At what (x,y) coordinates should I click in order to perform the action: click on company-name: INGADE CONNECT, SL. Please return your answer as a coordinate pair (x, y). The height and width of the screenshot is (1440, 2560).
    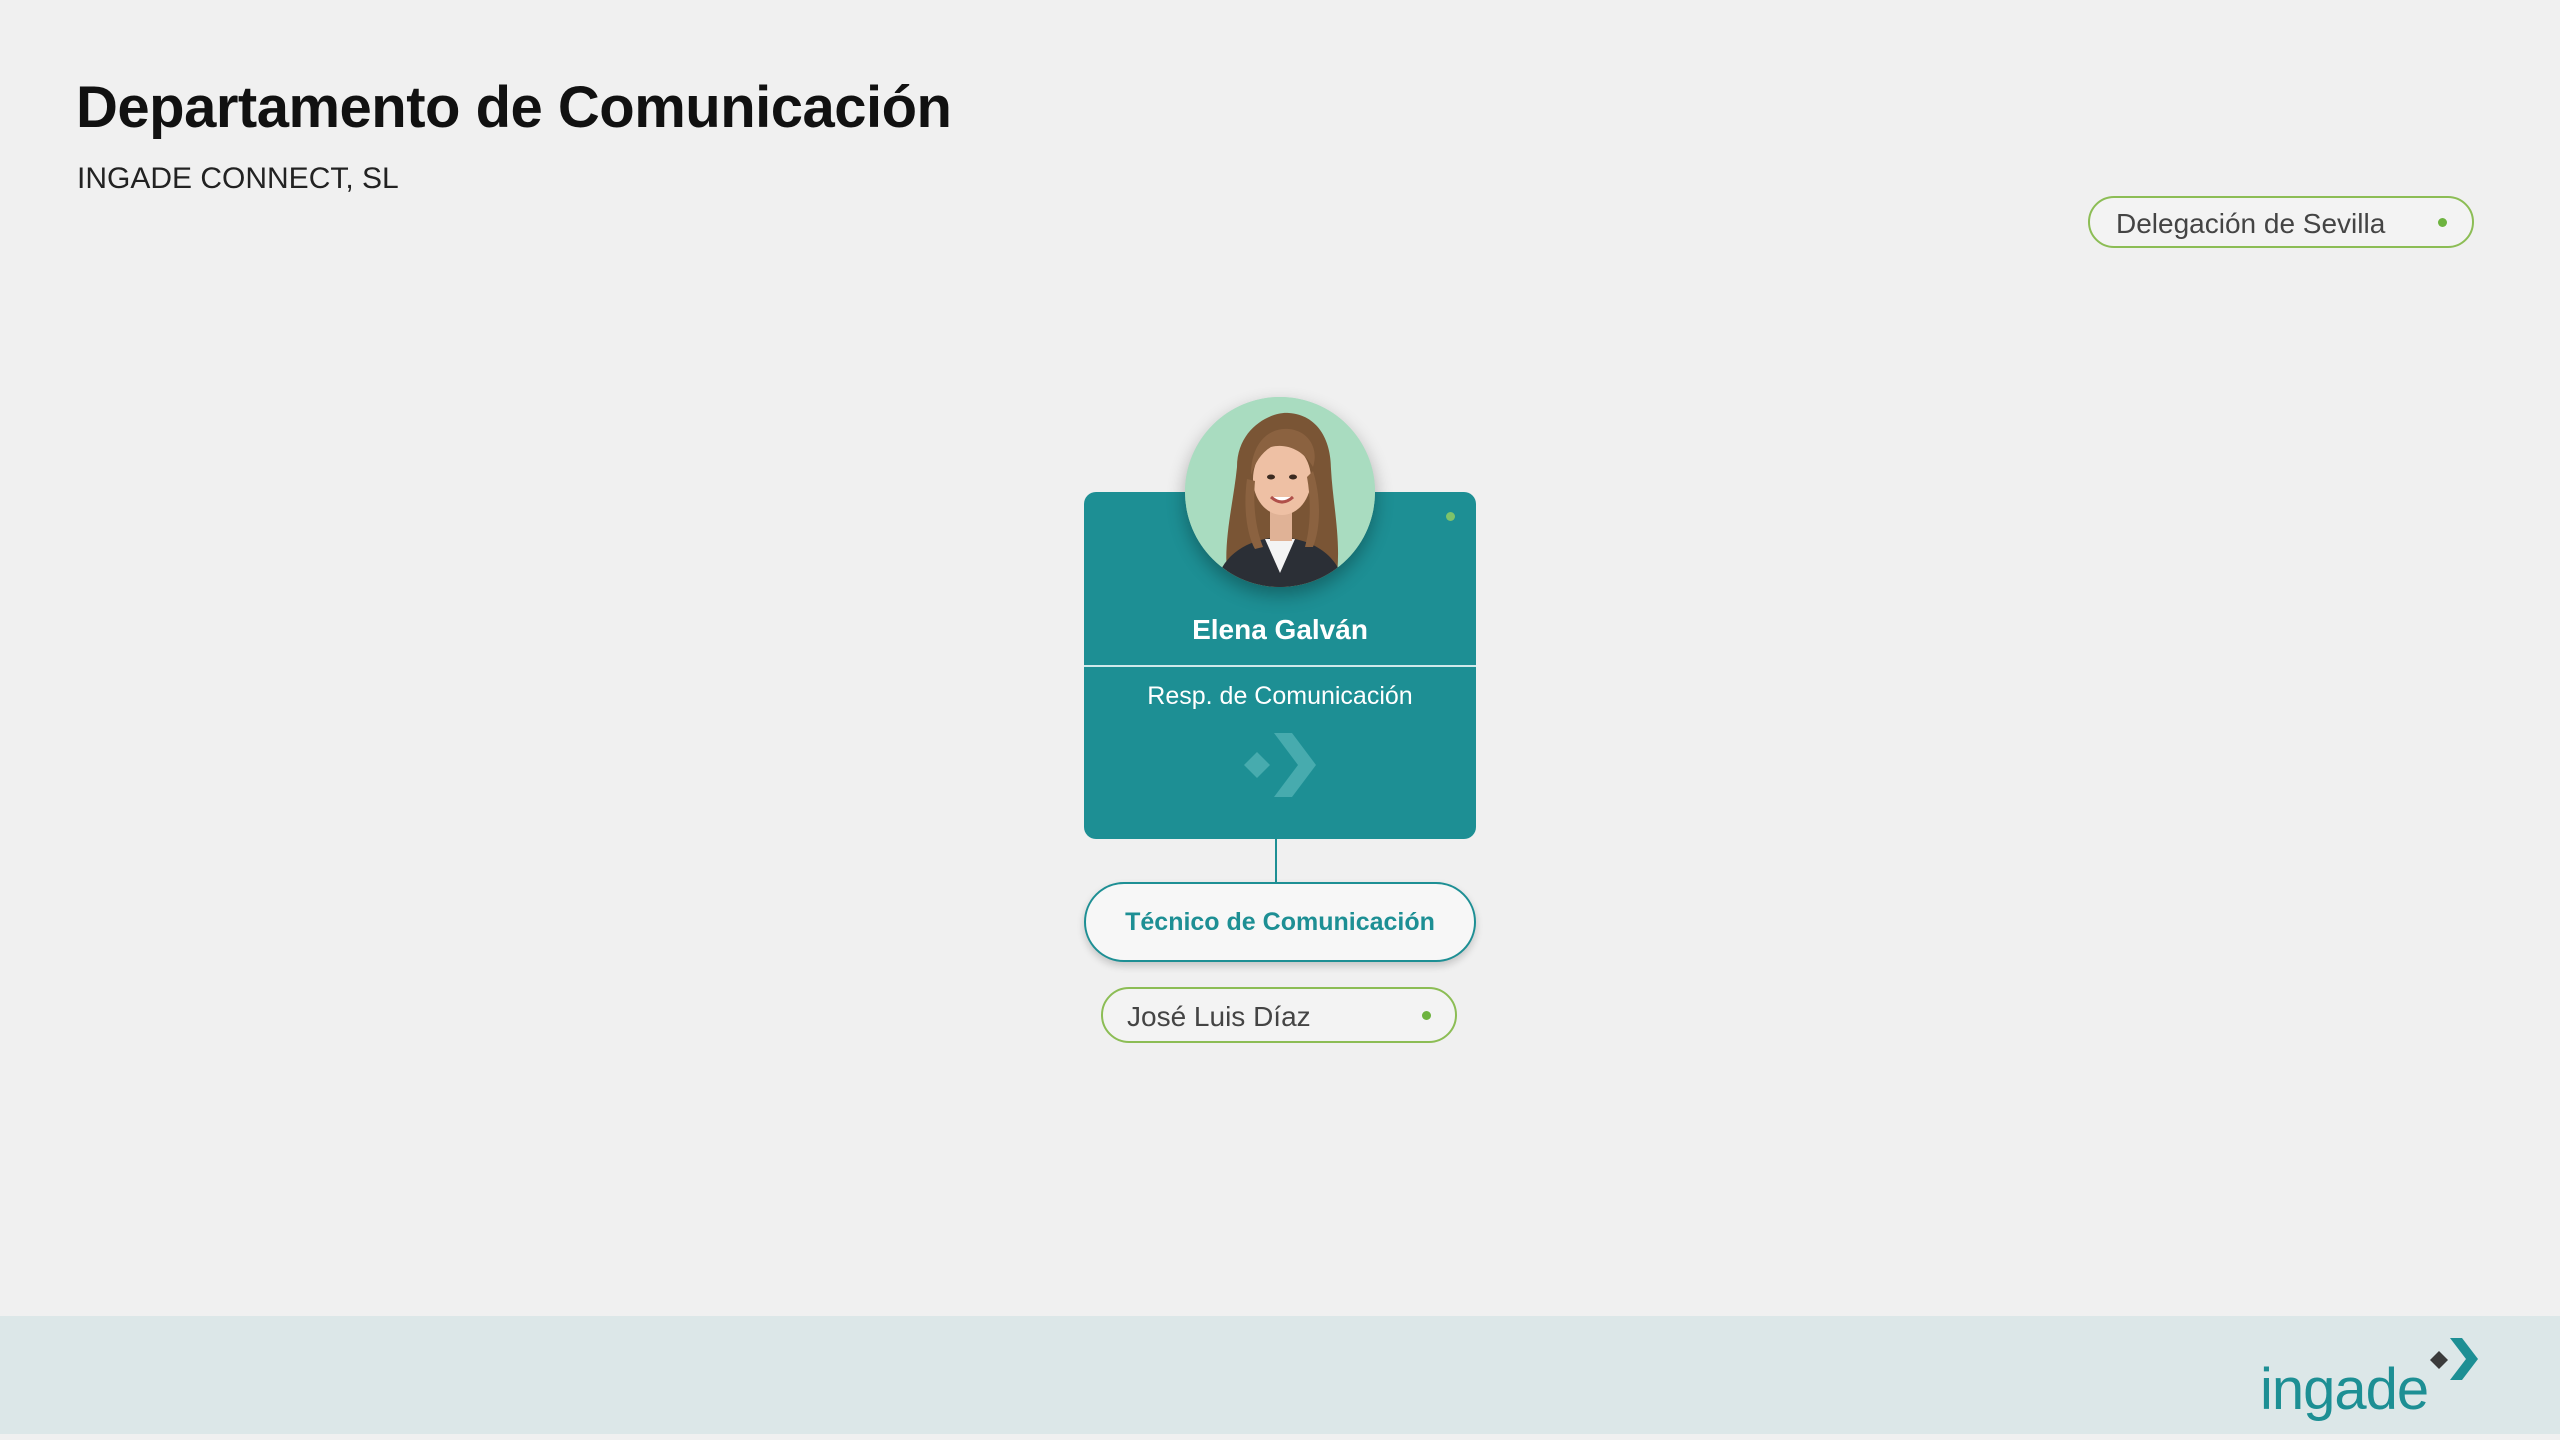
    Looking at the image, I should click on (238, 178).